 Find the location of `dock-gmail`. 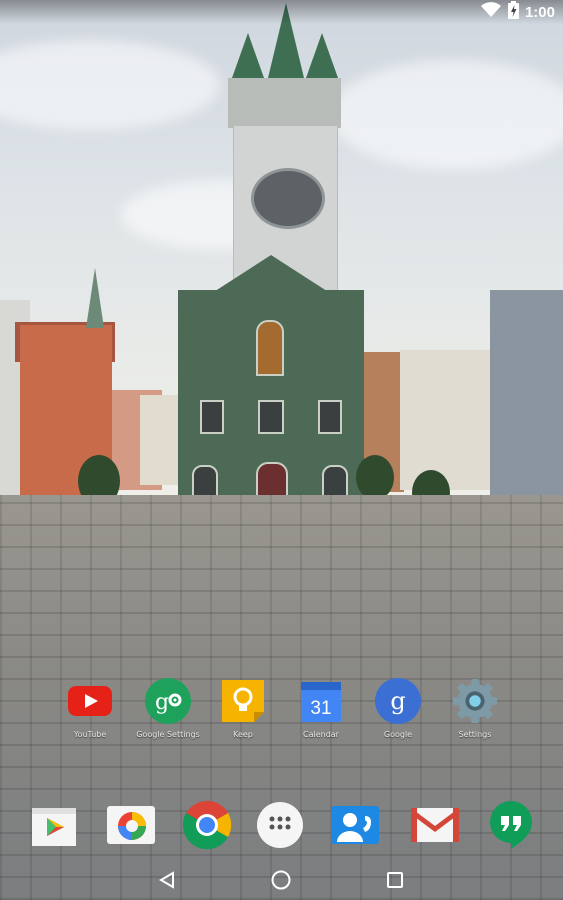

dock-gmail is located at coordinates (435, 827).